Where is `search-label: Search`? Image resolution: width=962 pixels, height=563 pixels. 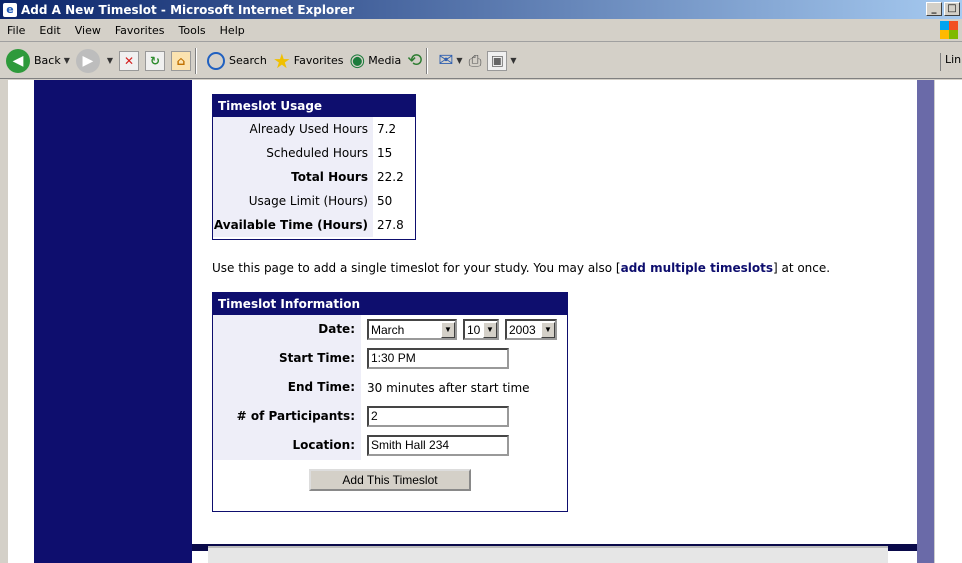 search-label: Search is located at coordinates (248, 60).